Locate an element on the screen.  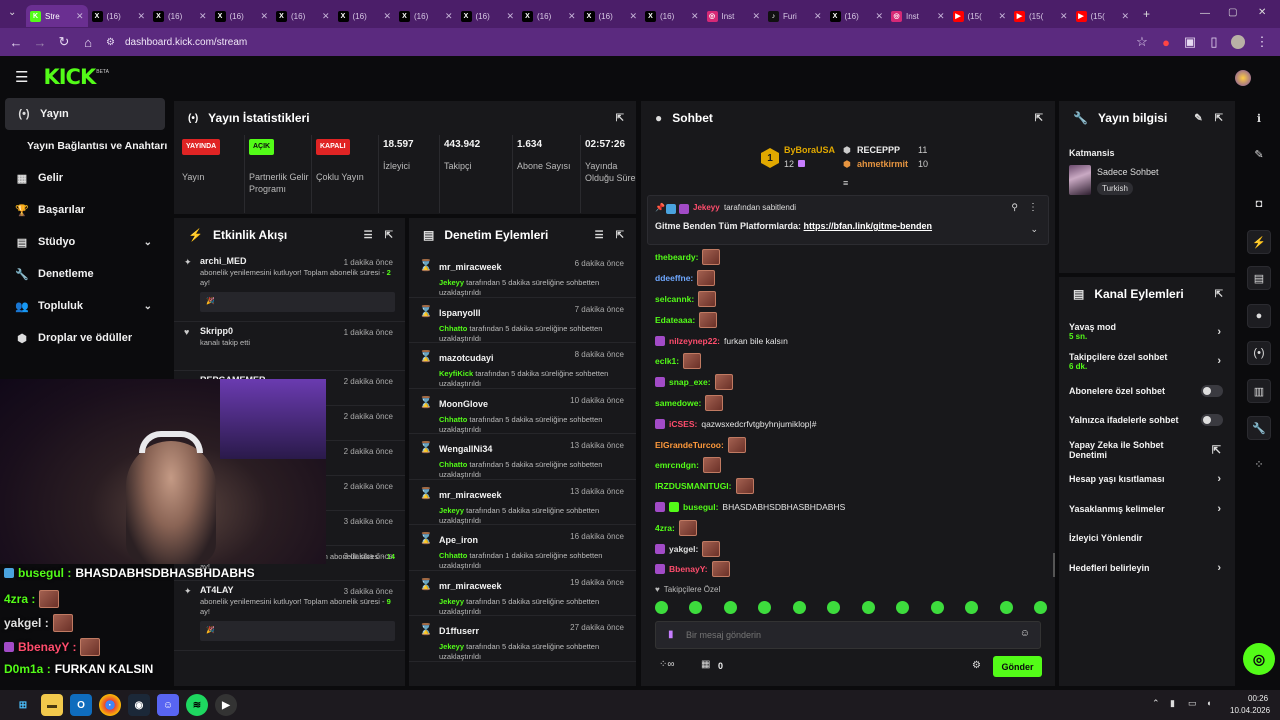
chat-username: busegul: is located at coordinates (700, 507).